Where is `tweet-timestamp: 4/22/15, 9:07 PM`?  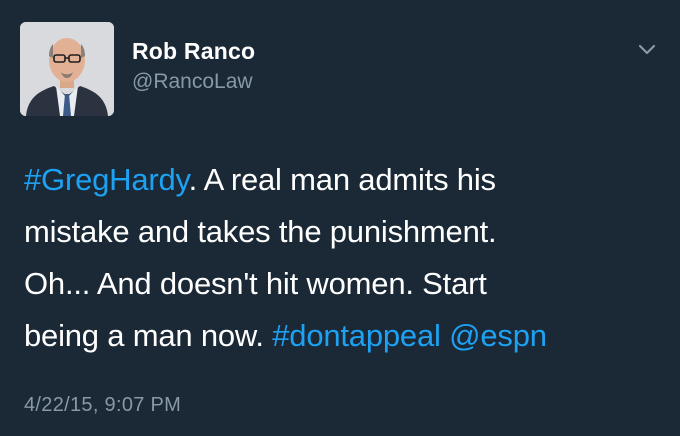
tweet-timestamp: 4/22/15, 9:07 PM is located at coordinates (102, 405).